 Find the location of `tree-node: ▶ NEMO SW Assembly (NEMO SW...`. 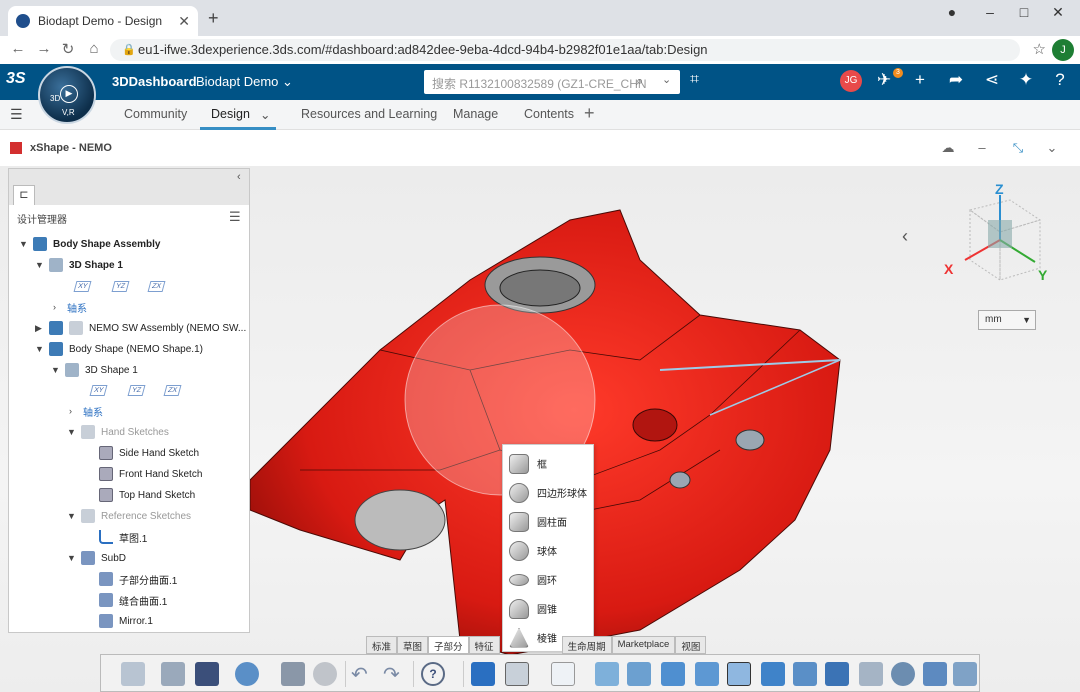

tree-node: ▶ NEMO SW Assembly (NEMO SW... is located at coordinates (140, 328).